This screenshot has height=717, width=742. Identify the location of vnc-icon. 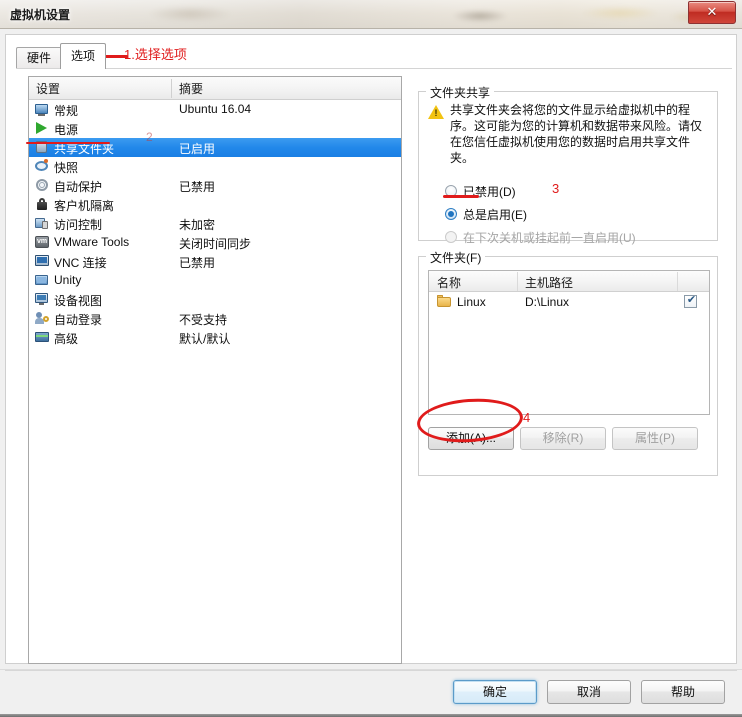
(42, 261).